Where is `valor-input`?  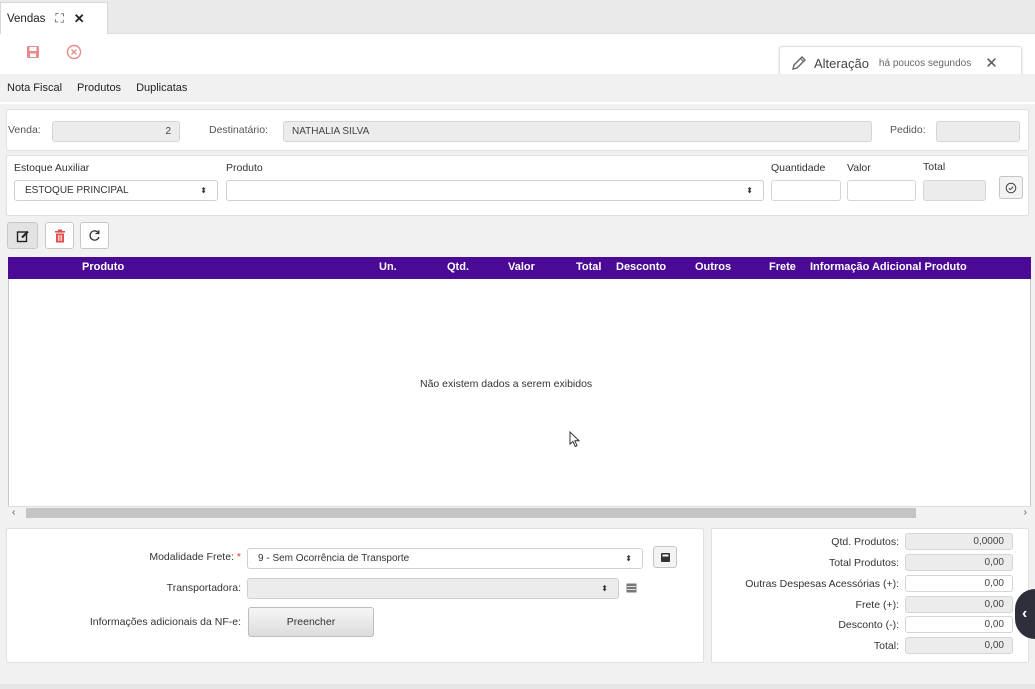
valor-input is located at coordinates (881, 190).